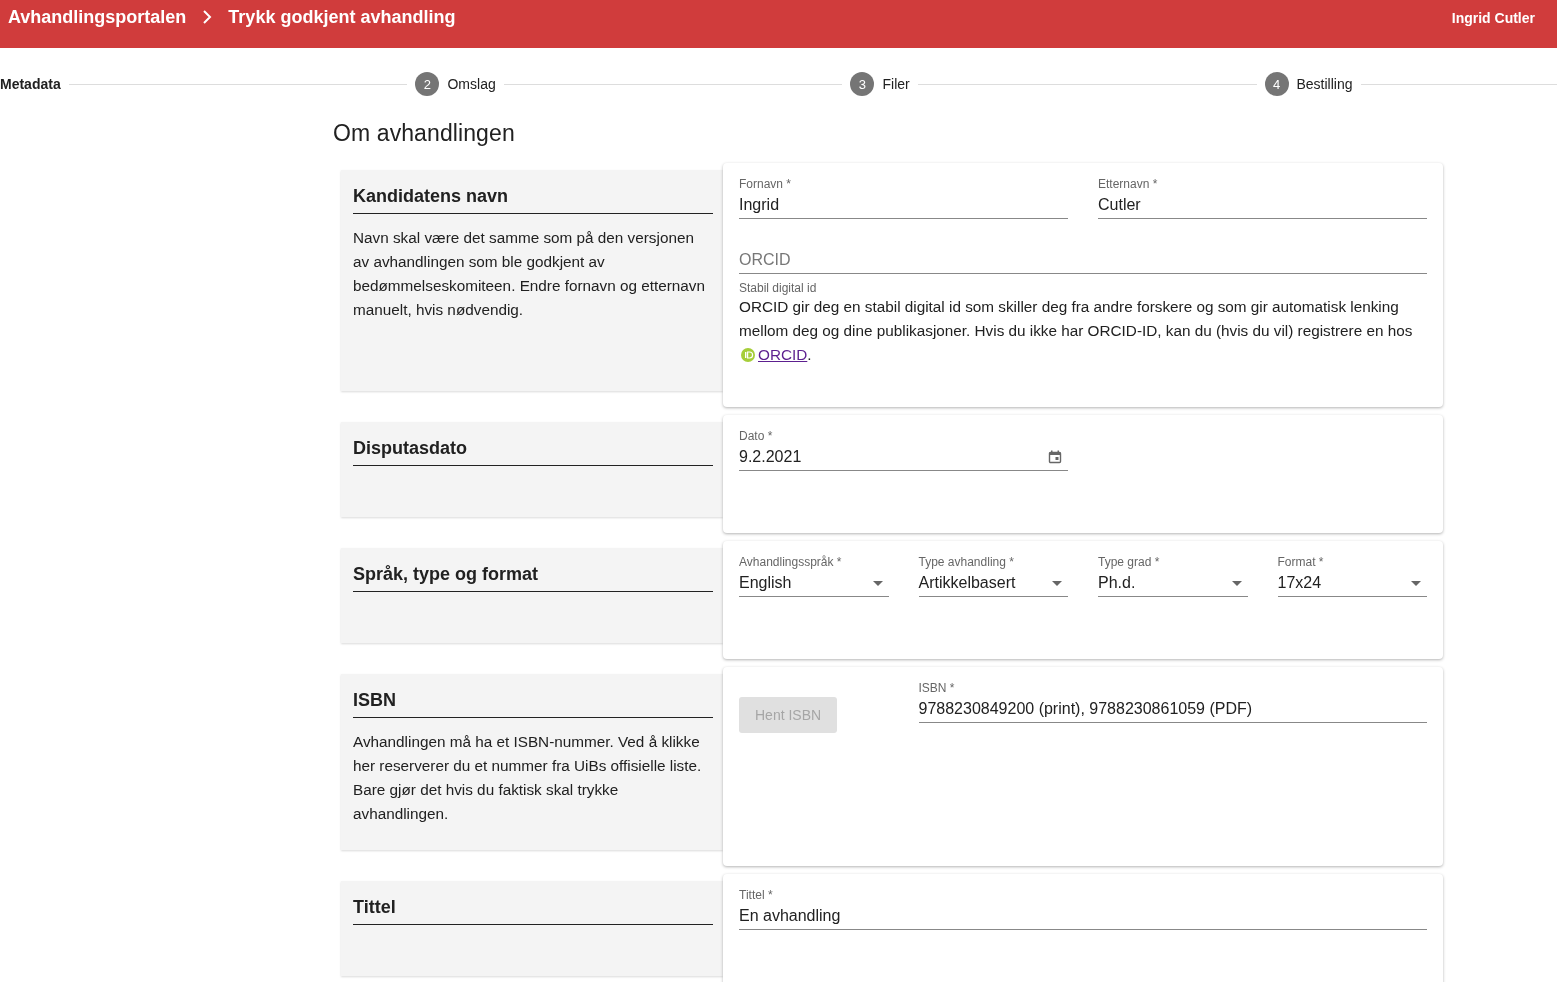 This screenshot has height=982, width=1557. What do you see at coordinates (903, 198) in the screenshot?
I see `text-field: Fornavn * Ingrid` at bounding box center [903, 198].